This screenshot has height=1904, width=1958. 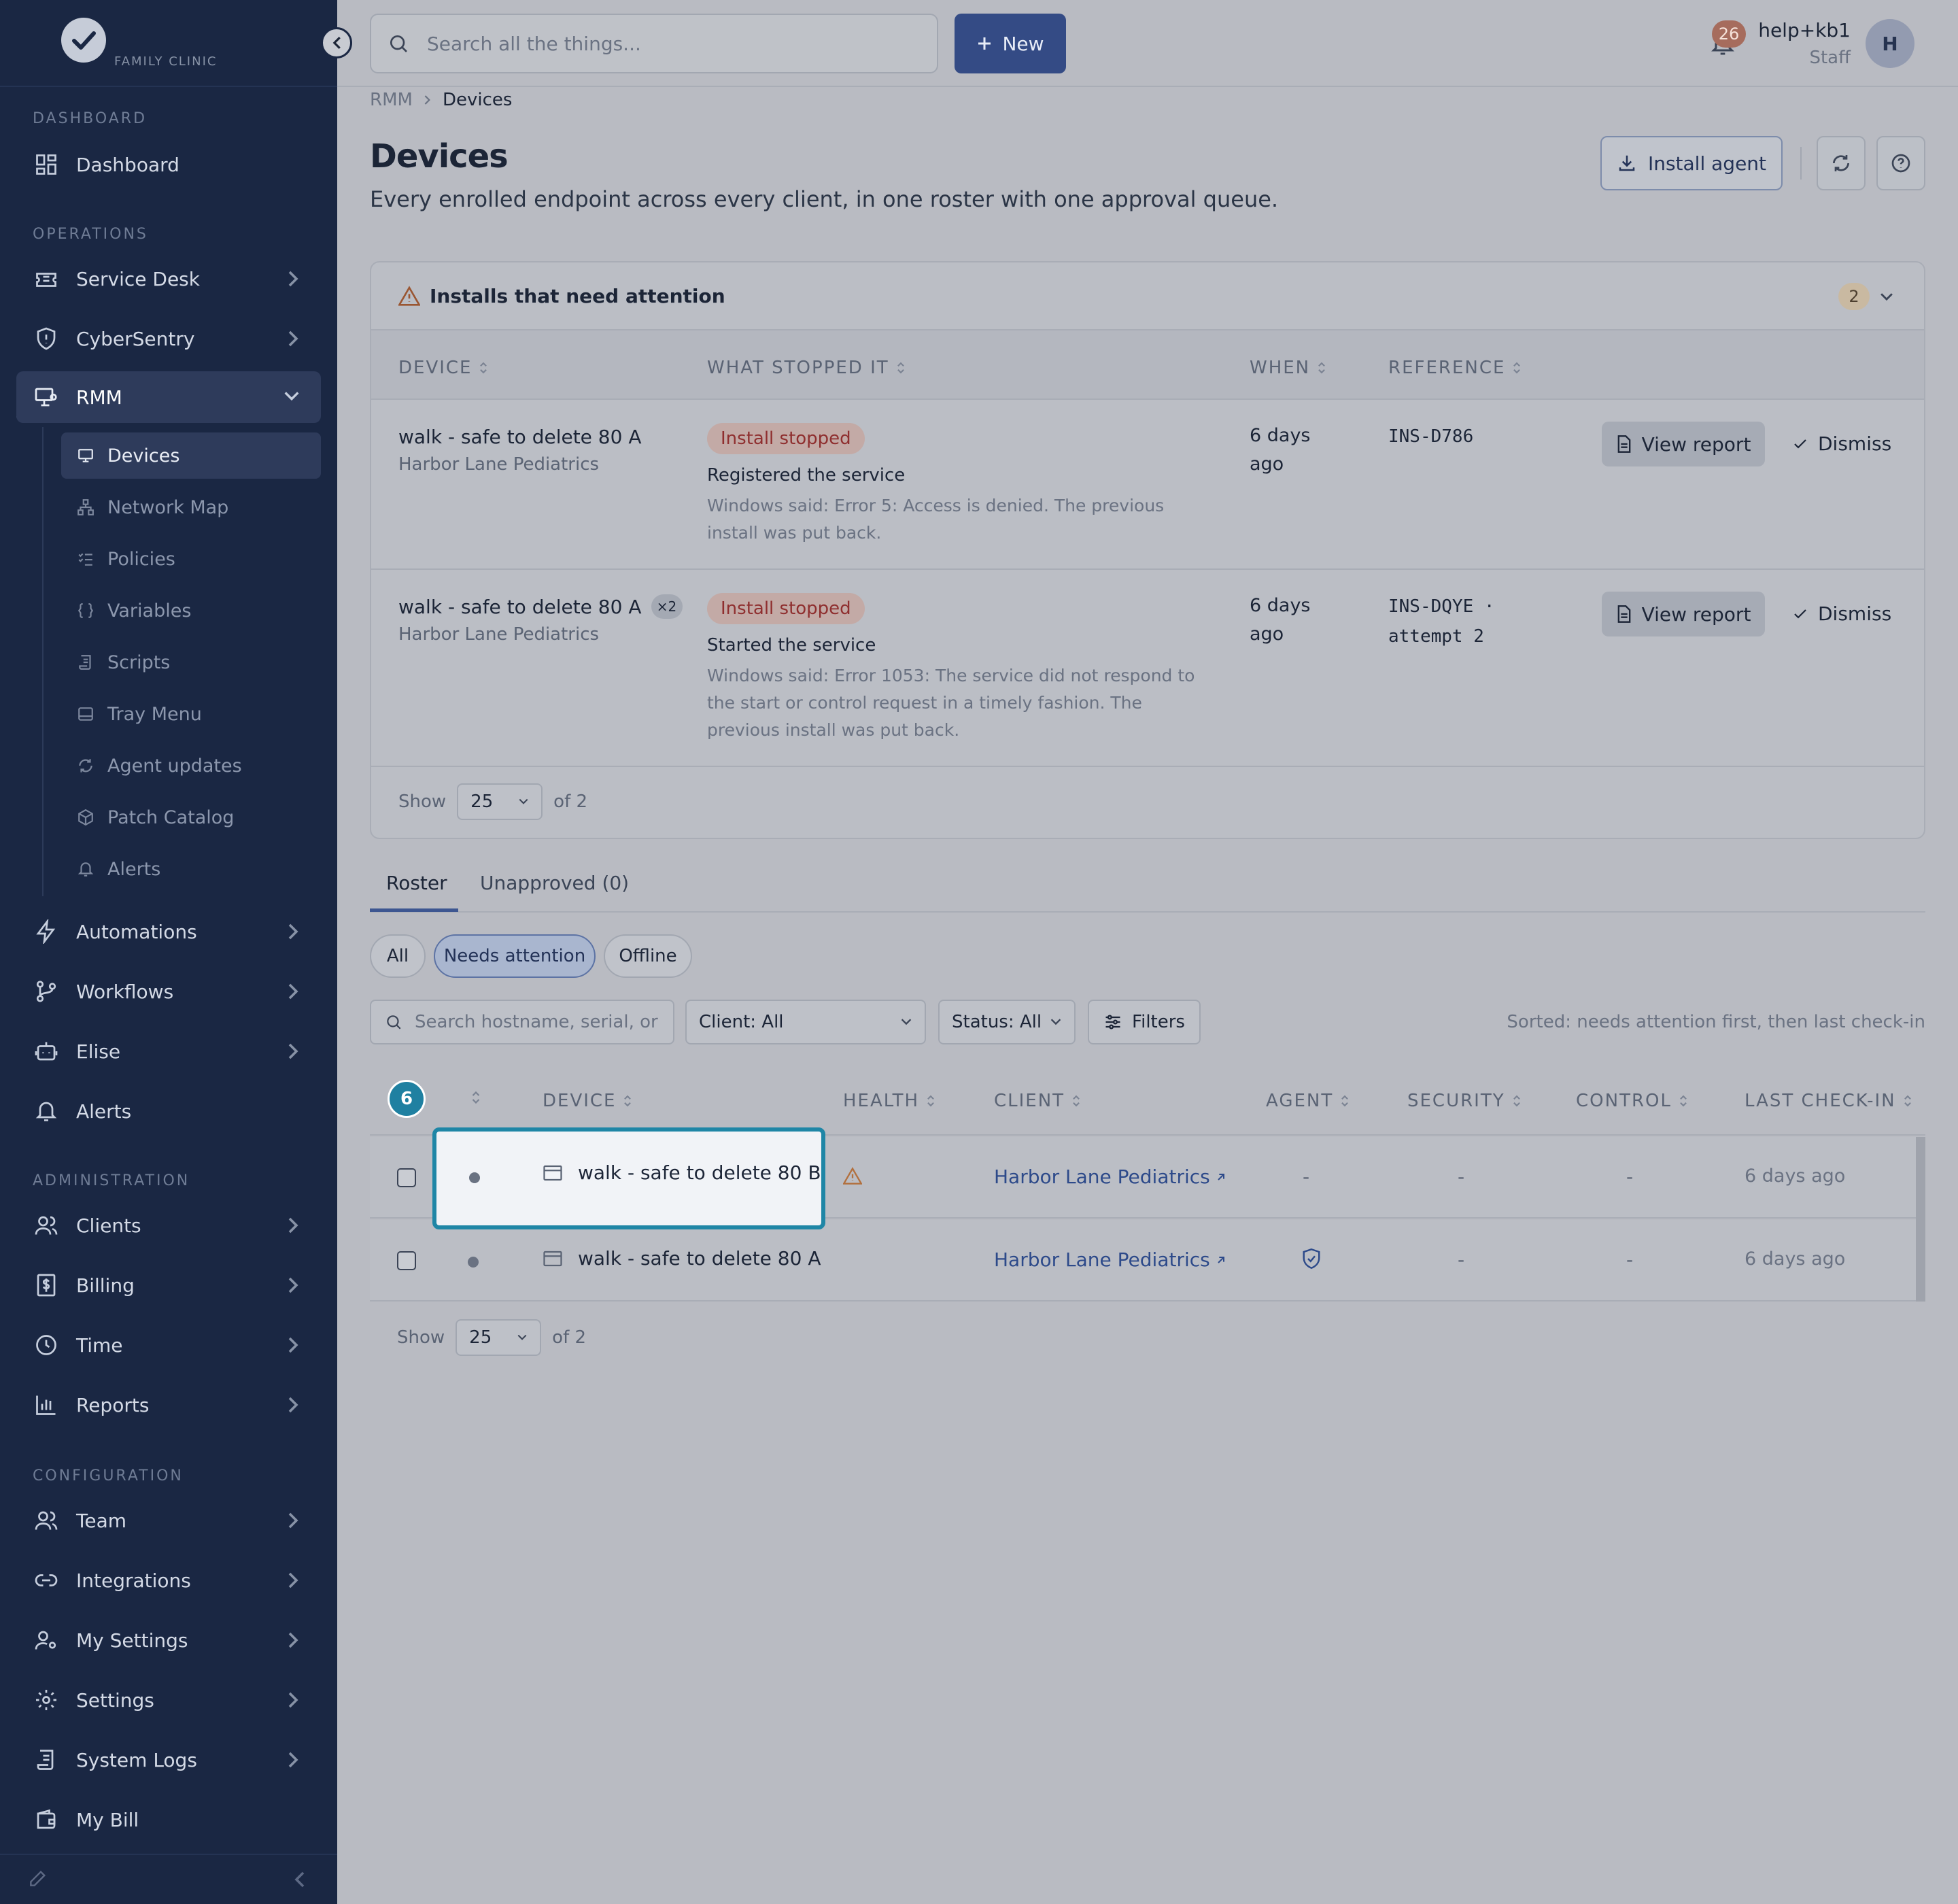 What do you see at coordinates (540, 607) in the screenshot?
I see `device-name: walk - safe to delete 80 A ×2` at bounding box center [540, 607].